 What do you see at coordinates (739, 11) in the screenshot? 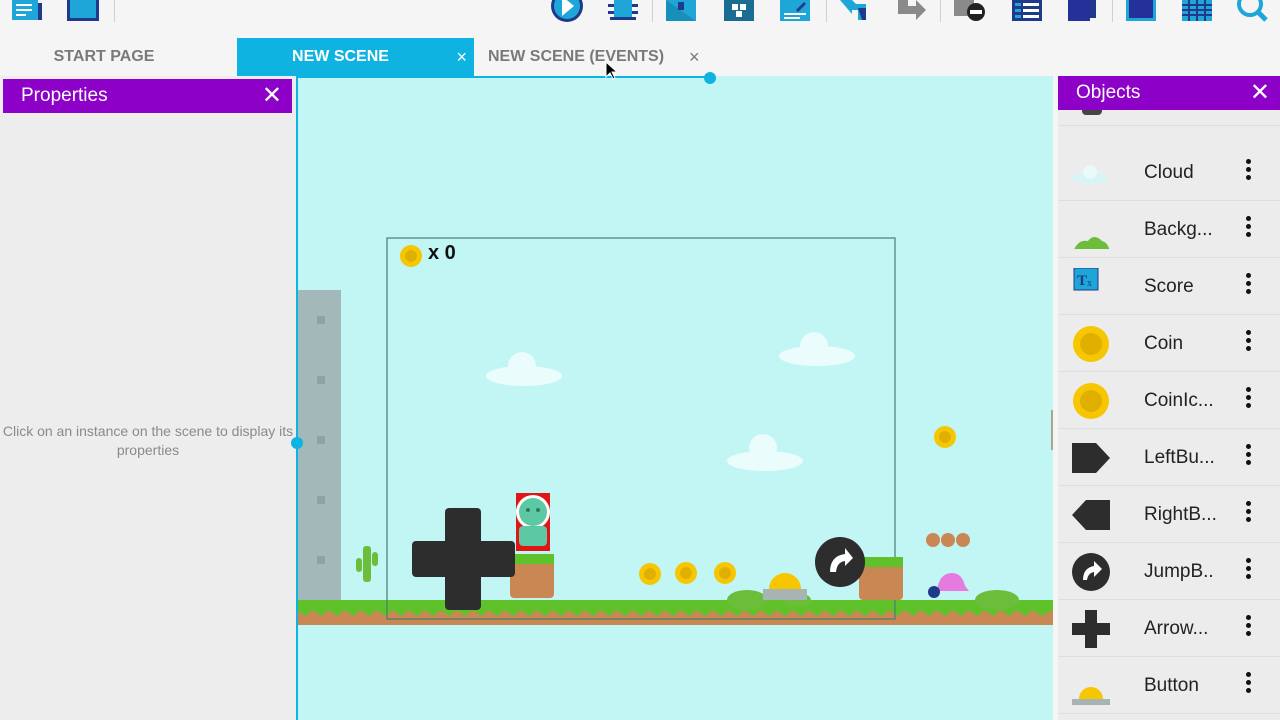
I see `object-groups-icon` at bounding box center [739, 11].